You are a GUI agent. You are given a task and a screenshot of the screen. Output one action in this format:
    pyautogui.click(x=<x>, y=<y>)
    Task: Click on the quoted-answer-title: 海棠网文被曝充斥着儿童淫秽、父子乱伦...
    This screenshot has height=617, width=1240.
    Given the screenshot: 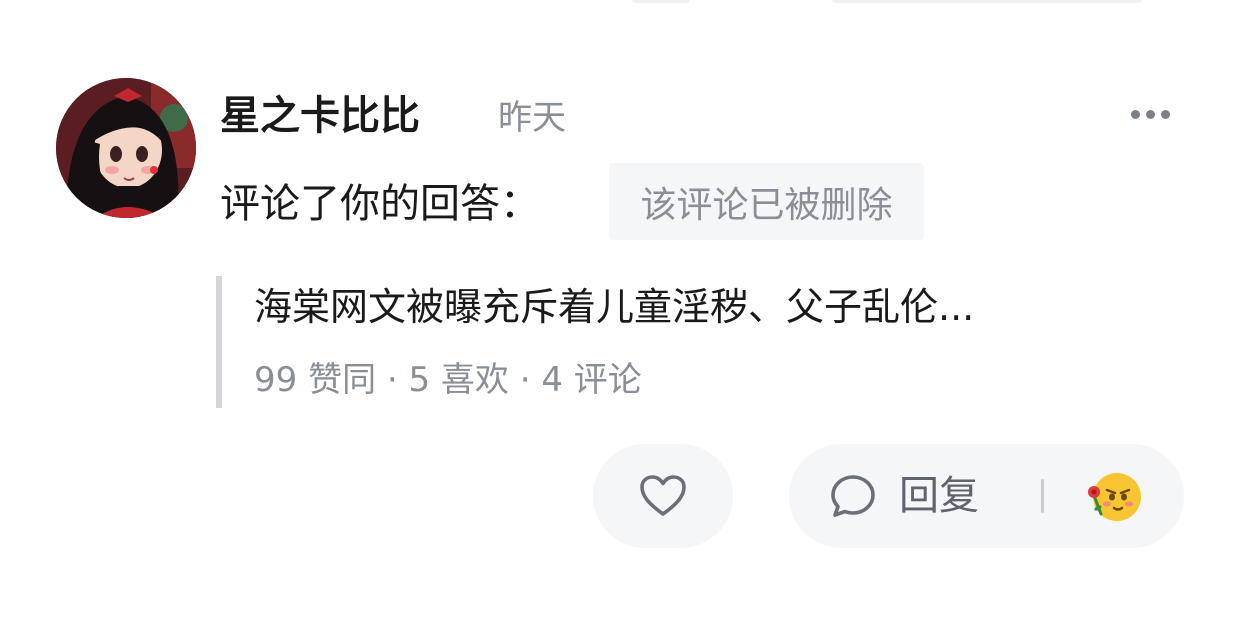 What is the action you would take?
    pyautogui.click(x=714, y=307)
    